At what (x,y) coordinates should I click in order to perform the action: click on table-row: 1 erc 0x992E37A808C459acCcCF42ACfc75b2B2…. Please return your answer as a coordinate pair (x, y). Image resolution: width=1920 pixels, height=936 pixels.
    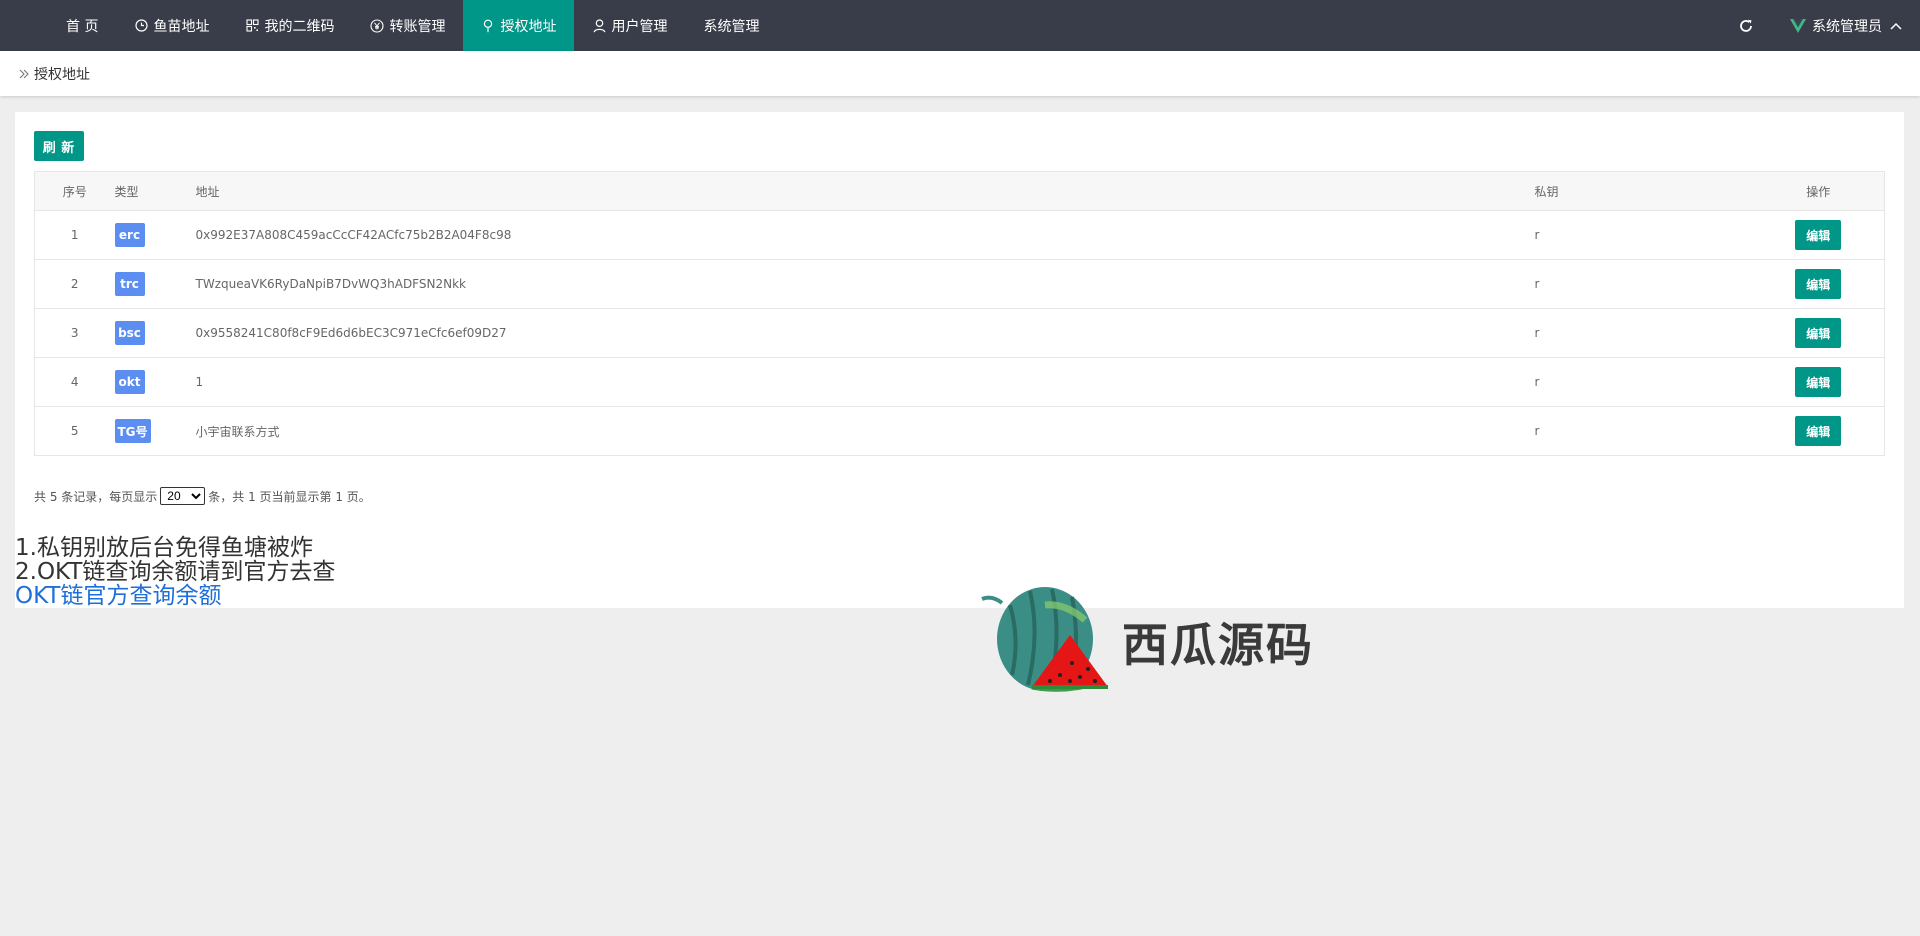
    Looking at the image, I should click on (959, 235).